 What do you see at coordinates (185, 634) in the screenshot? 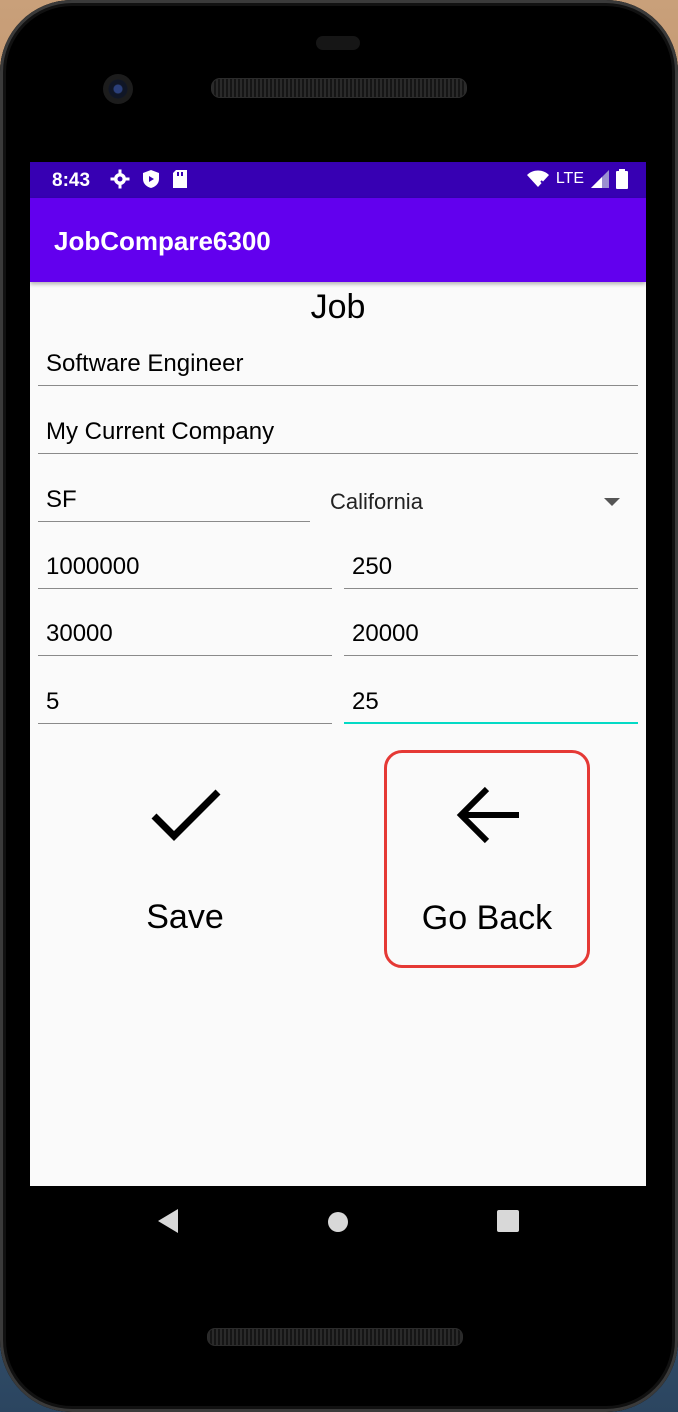
I see `bonus-field: 30000` at bounding box center [185, 634].